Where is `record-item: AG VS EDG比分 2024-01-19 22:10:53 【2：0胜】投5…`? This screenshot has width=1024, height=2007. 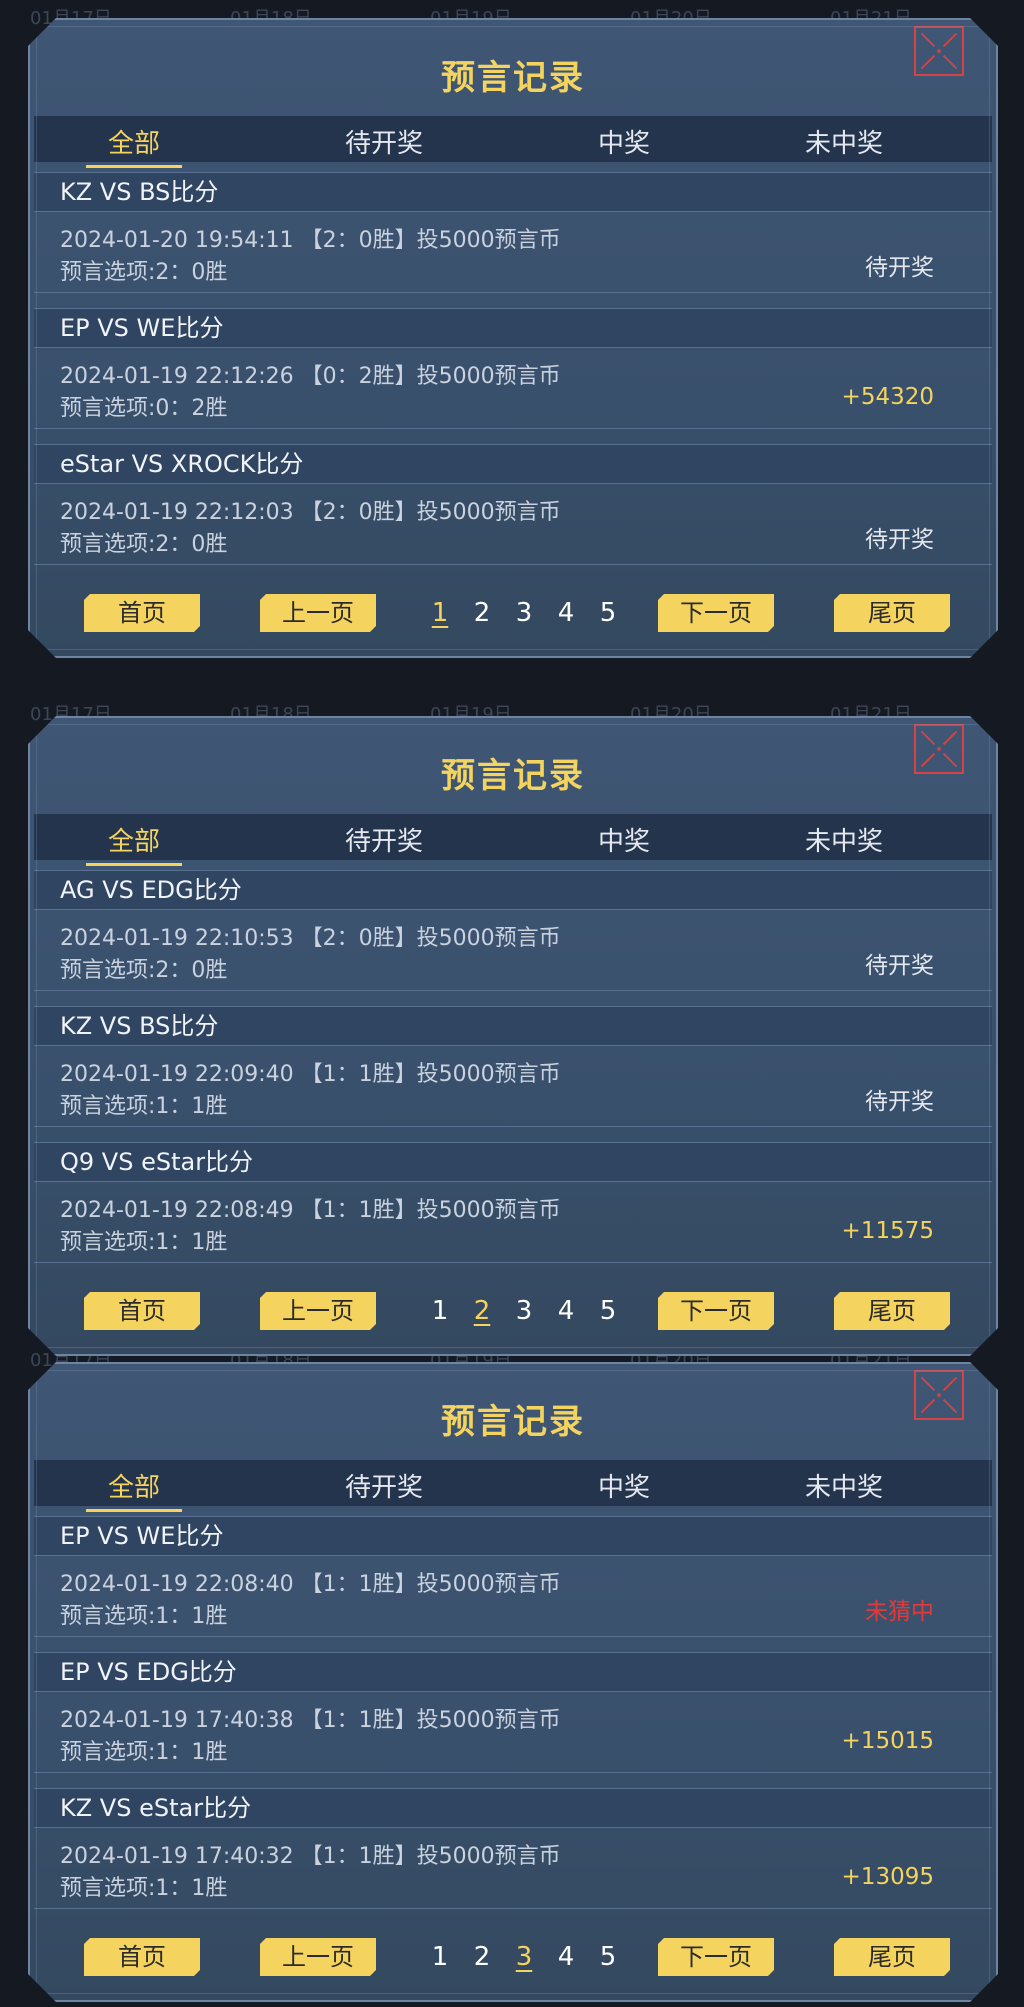
record-item: AG VS EDG比分 2024-01-19 22:10:53 【2：0胜】投5… is located at coordinates (513, 931).